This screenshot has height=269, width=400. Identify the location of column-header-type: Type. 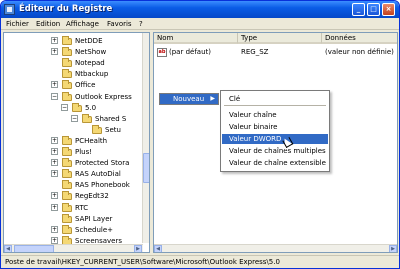
(280, 38).